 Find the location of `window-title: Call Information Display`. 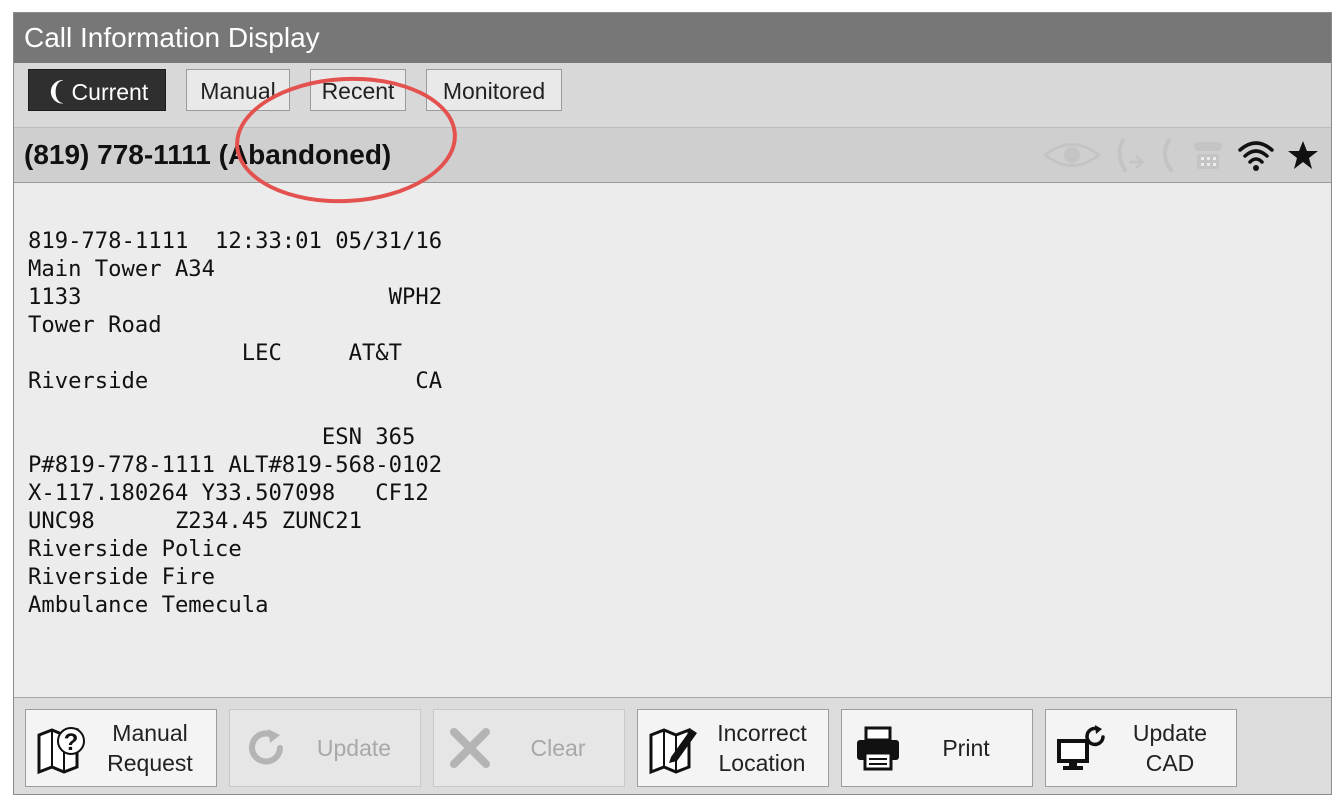

window-title: Call Information Display is located at coordinates (672, 38).